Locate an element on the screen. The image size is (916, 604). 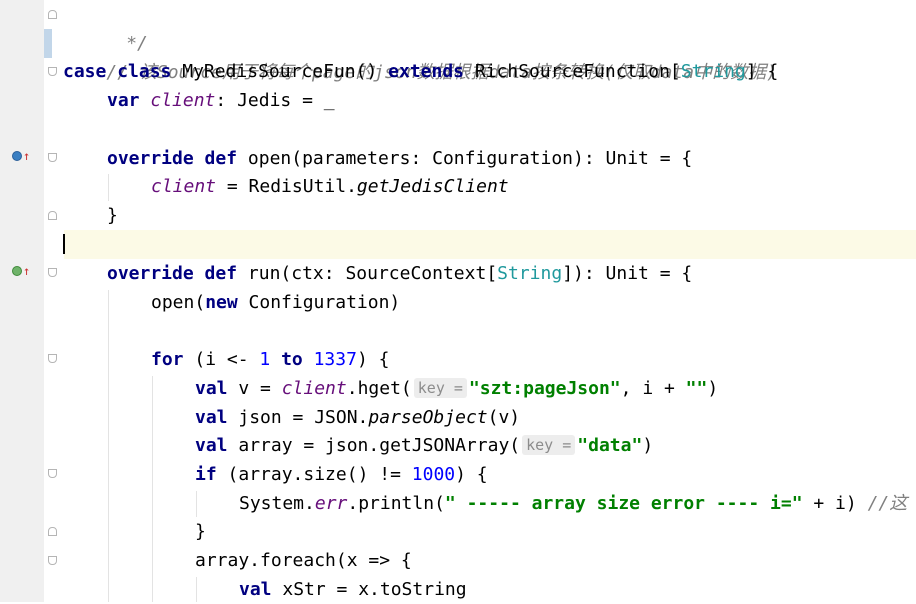
method-call: getJedisClient is located at coordinates (432, 186).